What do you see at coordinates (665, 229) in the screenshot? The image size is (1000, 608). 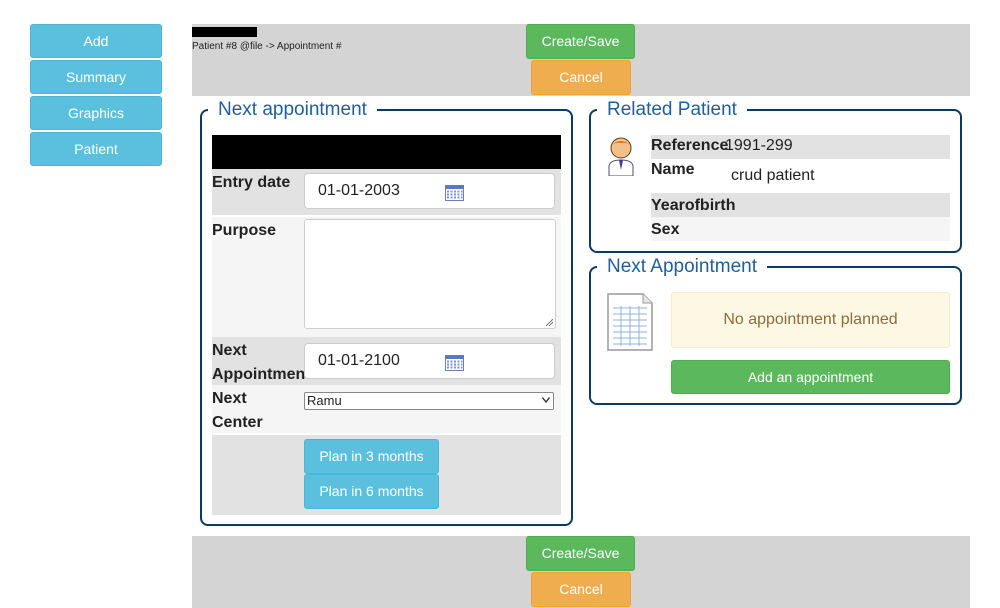 I see `sex-label: Sex` at bounding box center [665, 229].